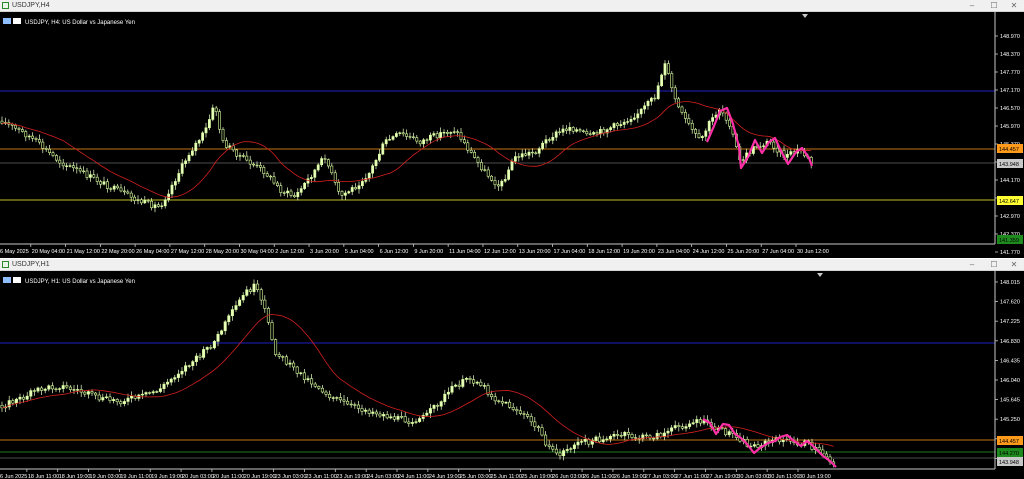 This screenshot has width=1024, height=479. Describe the element at coordinates (512, 265) in the screenshot. I see `window-titlebar: USDJPY,H1 – ☐ ✕` at that location.